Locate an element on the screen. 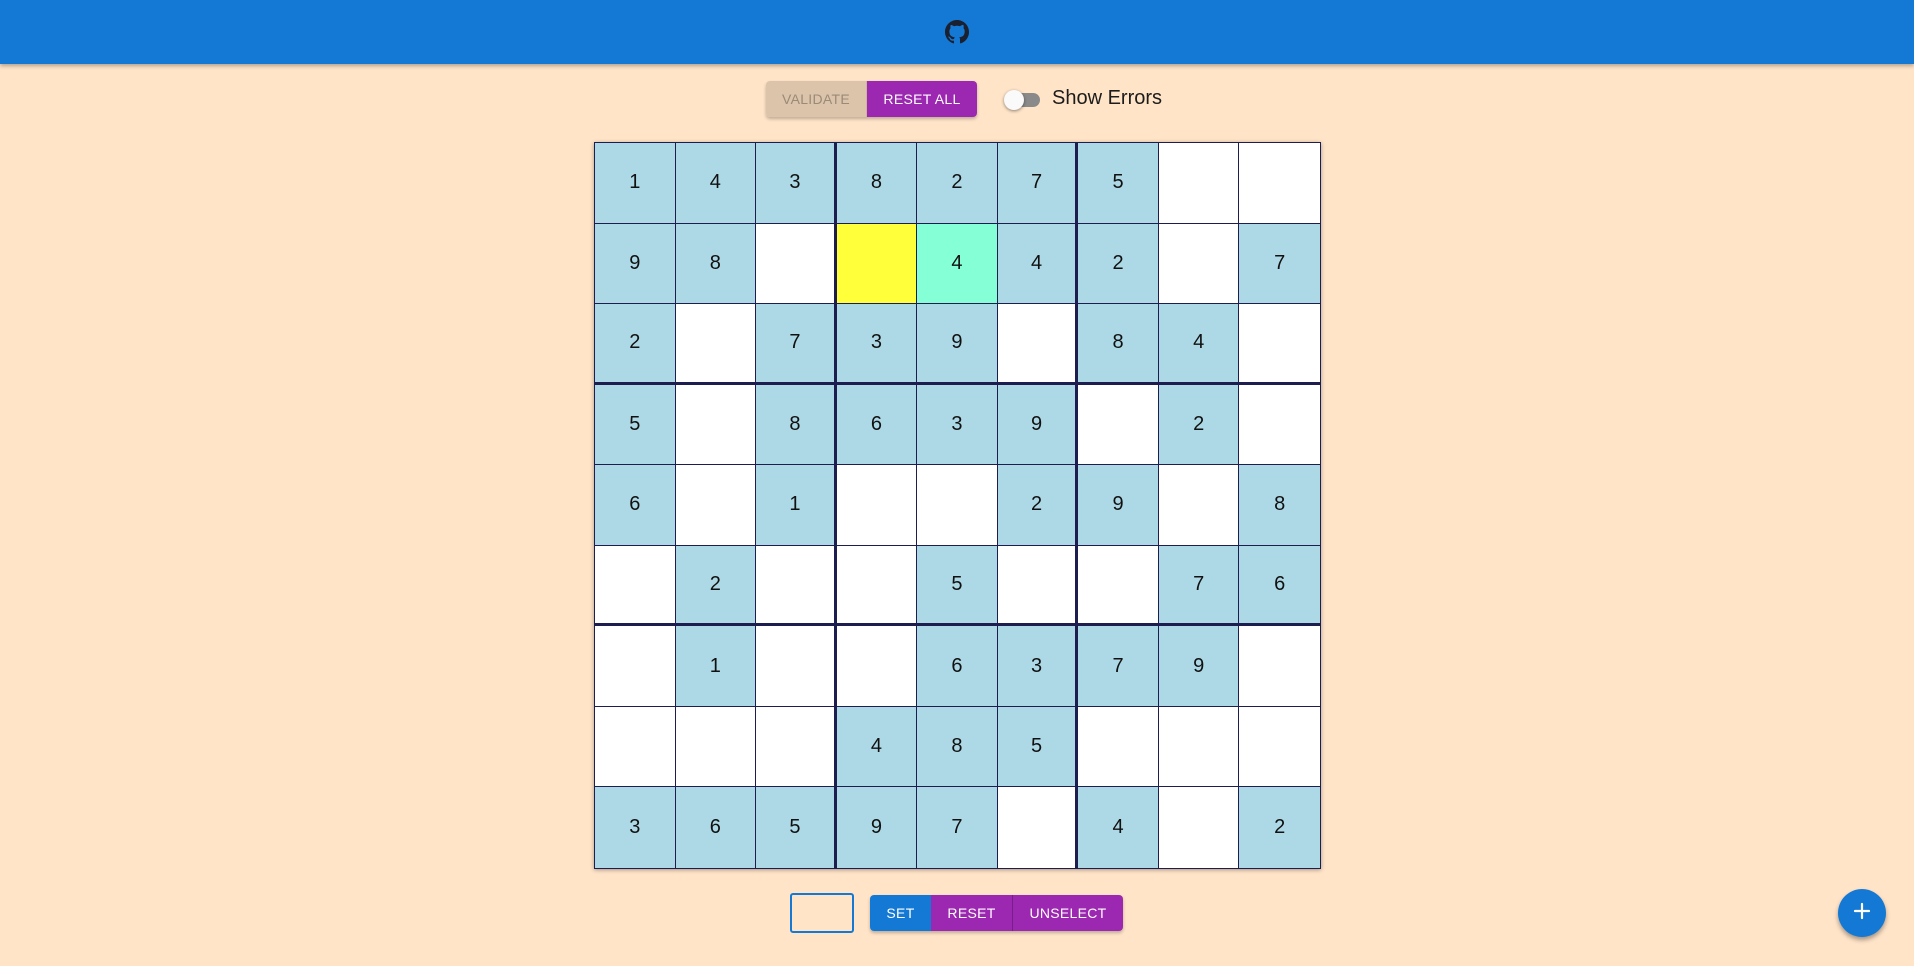  show-errors-switch is located at coordinates (1022, 100).